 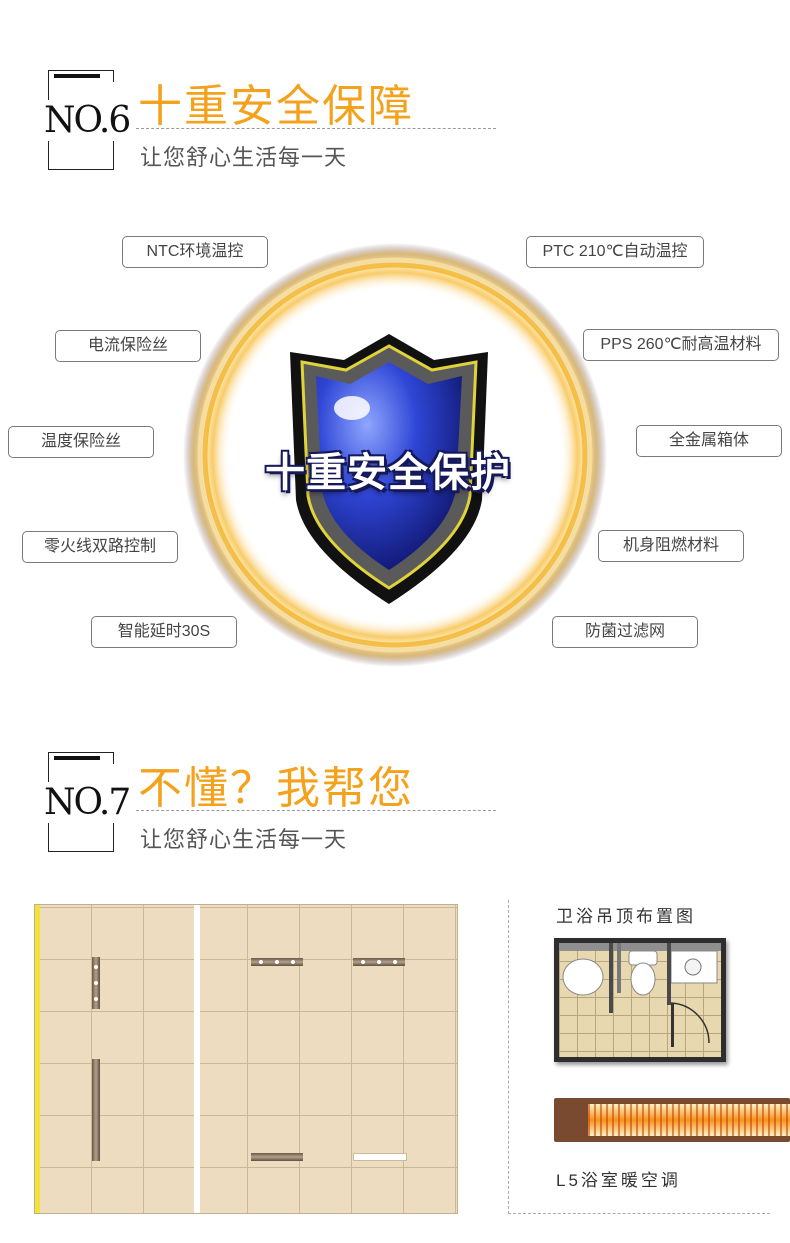 What do you see at coordinates (395, 133) in the screenshot?
I see `section-6-header: NO.6 十重安全保障 让您舒心生活每一天` at bounding box center [395, 133].